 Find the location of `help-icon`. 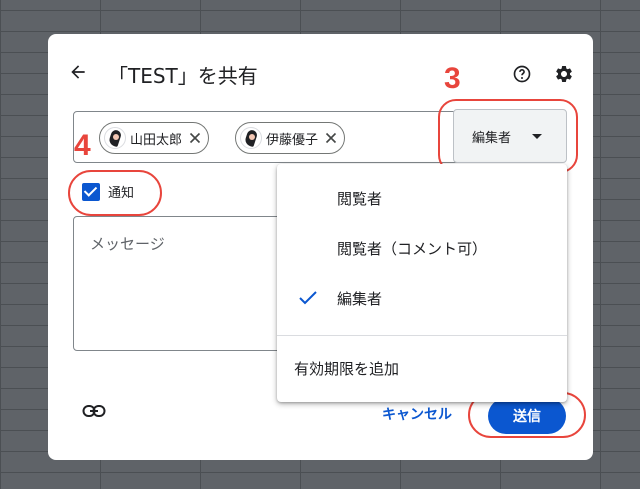

help-icon is located at coordinates (522, 74).